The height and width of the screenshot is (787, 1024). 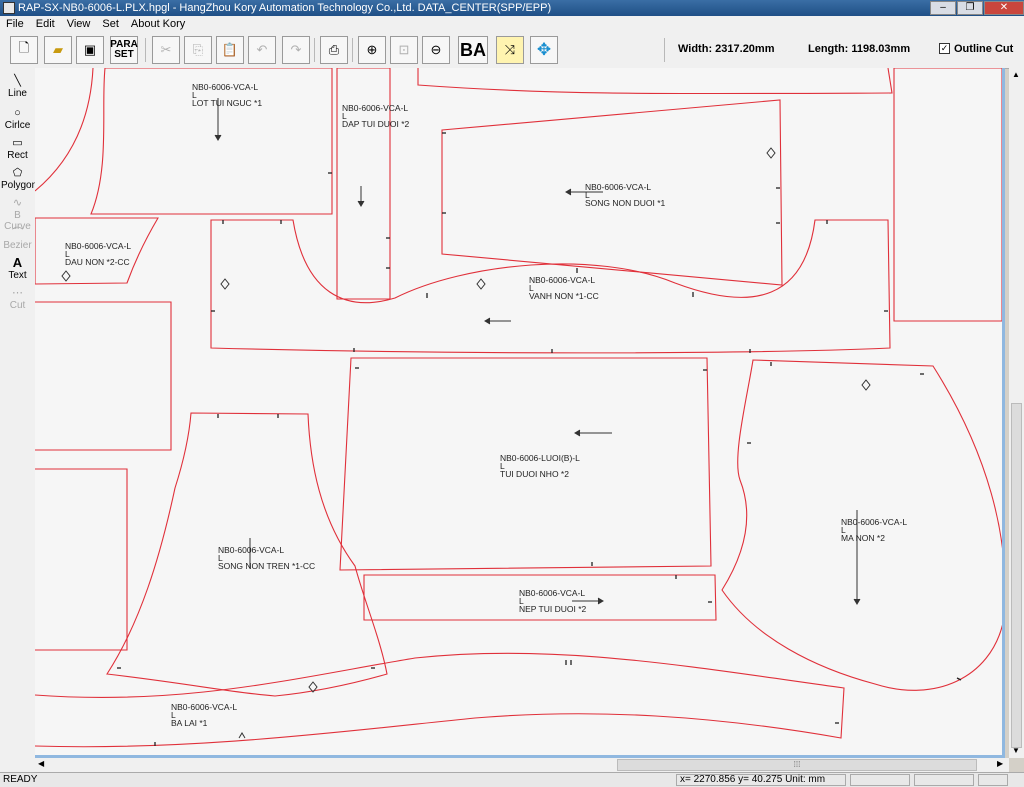 I want to click on folder-icon: ▰, so click(x=58, y=49).